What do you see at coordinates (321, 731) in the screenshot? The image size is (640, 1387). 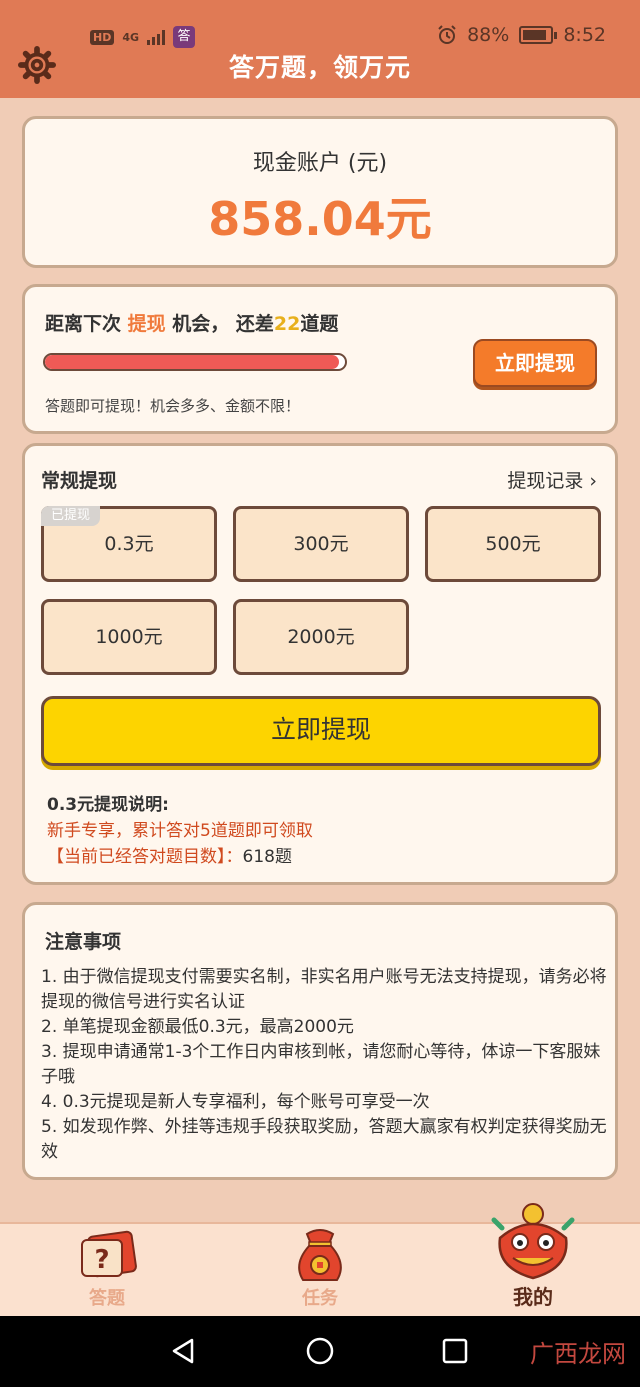 I see `withdraw-now-button: 立即提现` at bounding box center [321, 731].